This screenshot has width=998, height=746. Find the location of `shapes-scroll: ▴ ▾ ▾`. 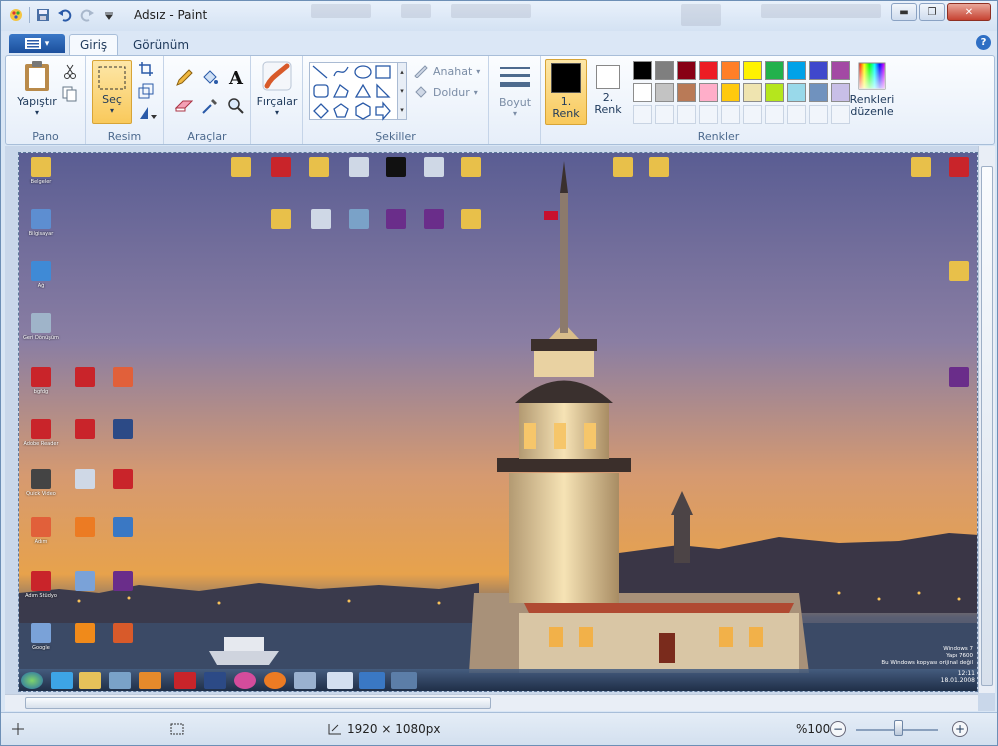

shapes-scroll: ▴ ▾ ▾ is located at coordinates (402, 91).